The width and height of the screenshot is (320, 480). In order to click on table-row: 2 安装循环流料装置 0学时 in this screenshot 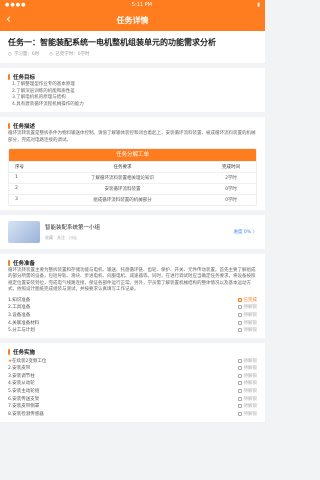, I will do `click(132, 188)`.